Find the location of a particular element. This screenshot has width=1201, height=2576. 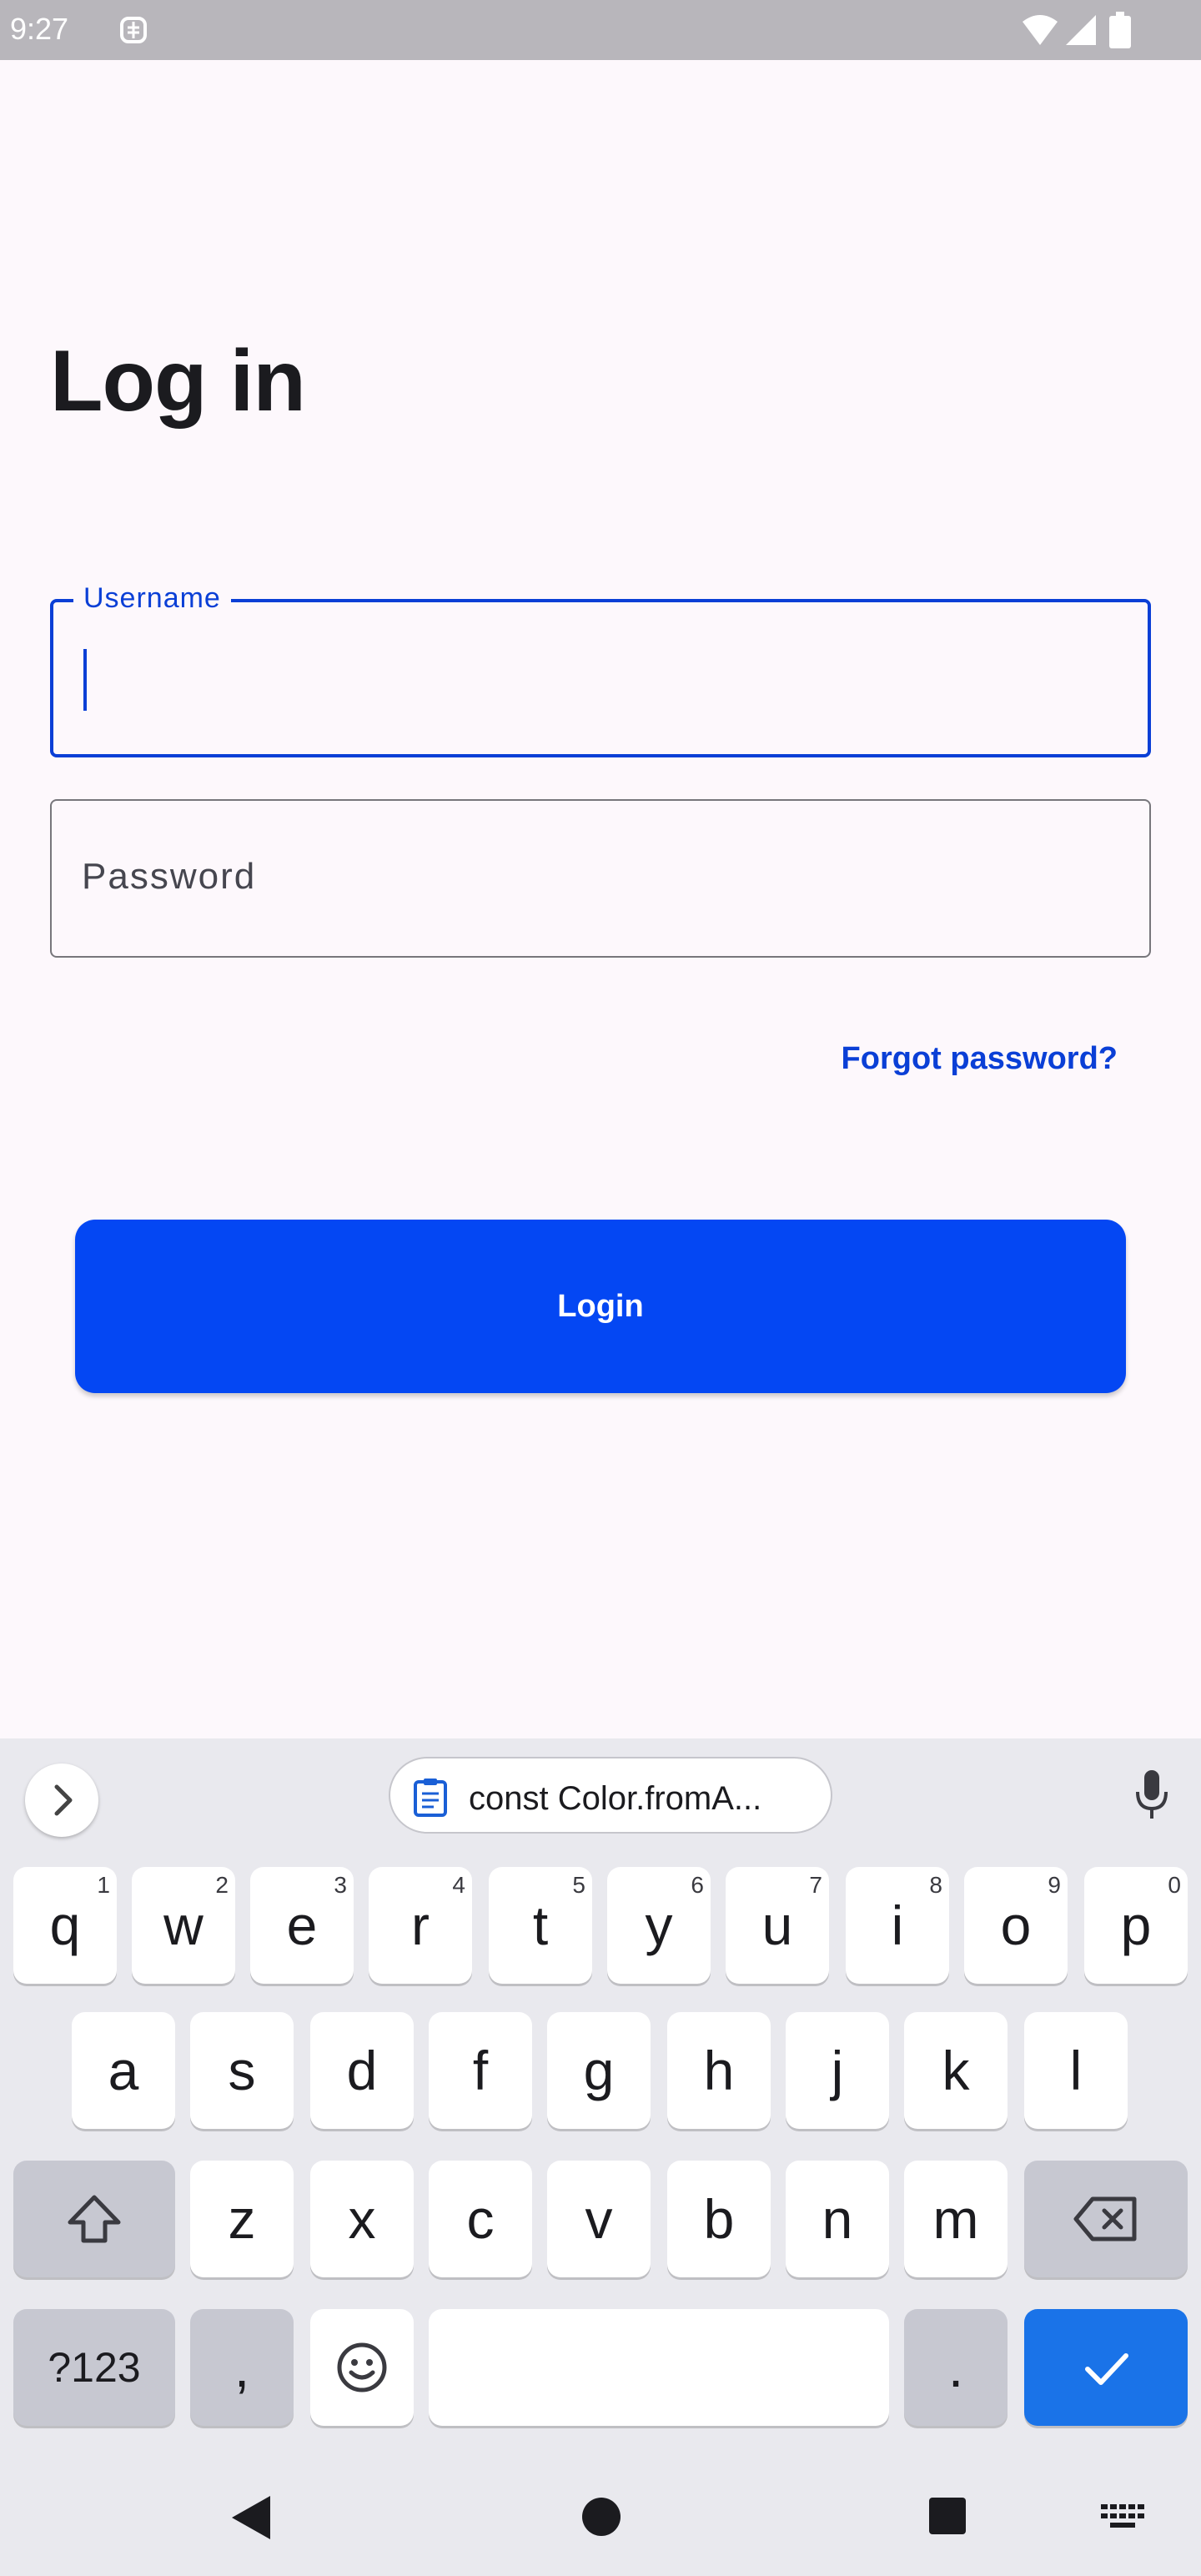

key-y: y6 is located at coordinates (659, 1925).